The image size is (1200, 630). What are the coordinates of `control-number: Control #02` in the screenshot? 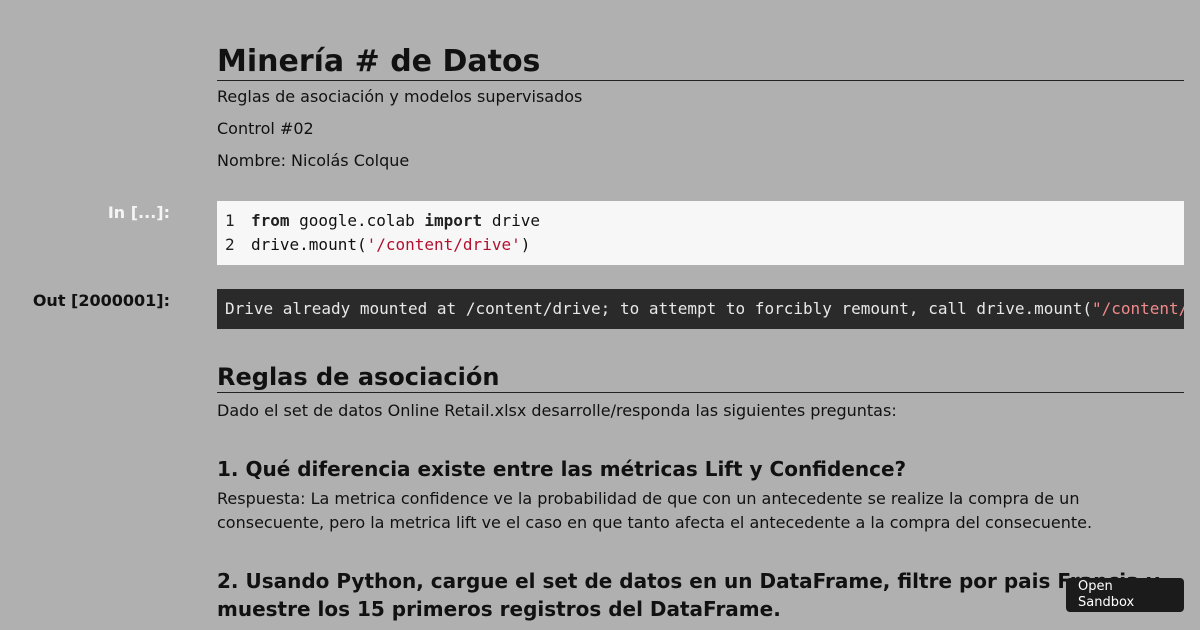 It's located at (265, 128).